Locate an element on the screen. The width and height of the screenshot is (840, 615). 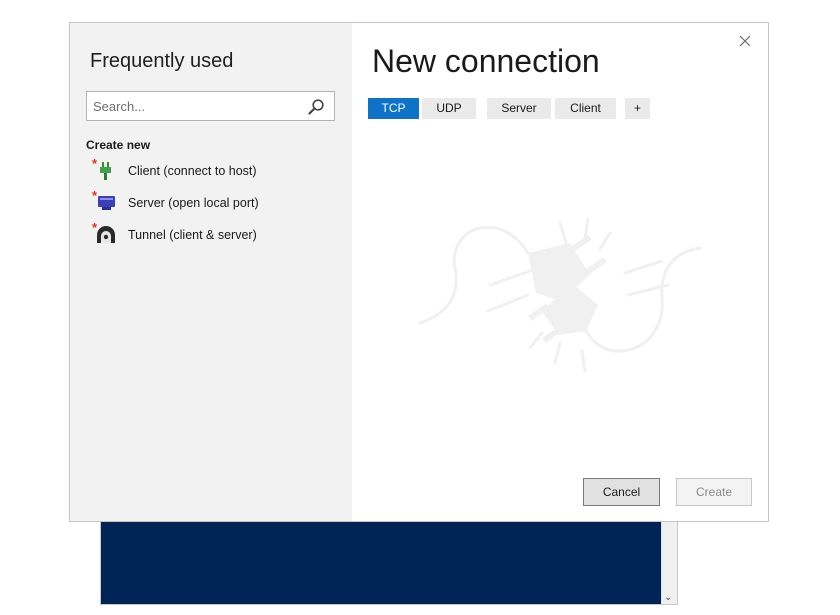
search-input is located at coordinates (193, 106).